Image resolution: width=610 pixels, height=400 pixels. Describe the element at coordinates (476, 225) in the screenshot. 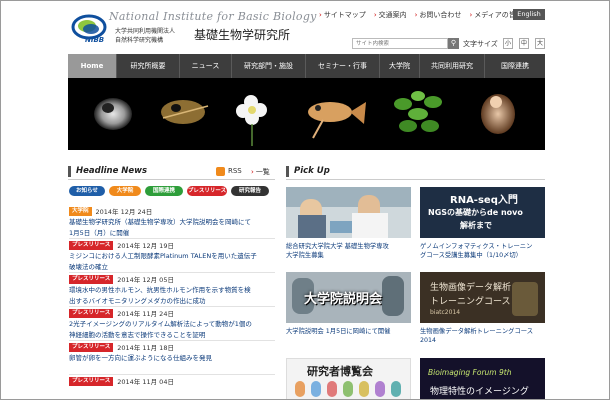

I see `rnaseq-banner-sub2: 解析まで` at that location.